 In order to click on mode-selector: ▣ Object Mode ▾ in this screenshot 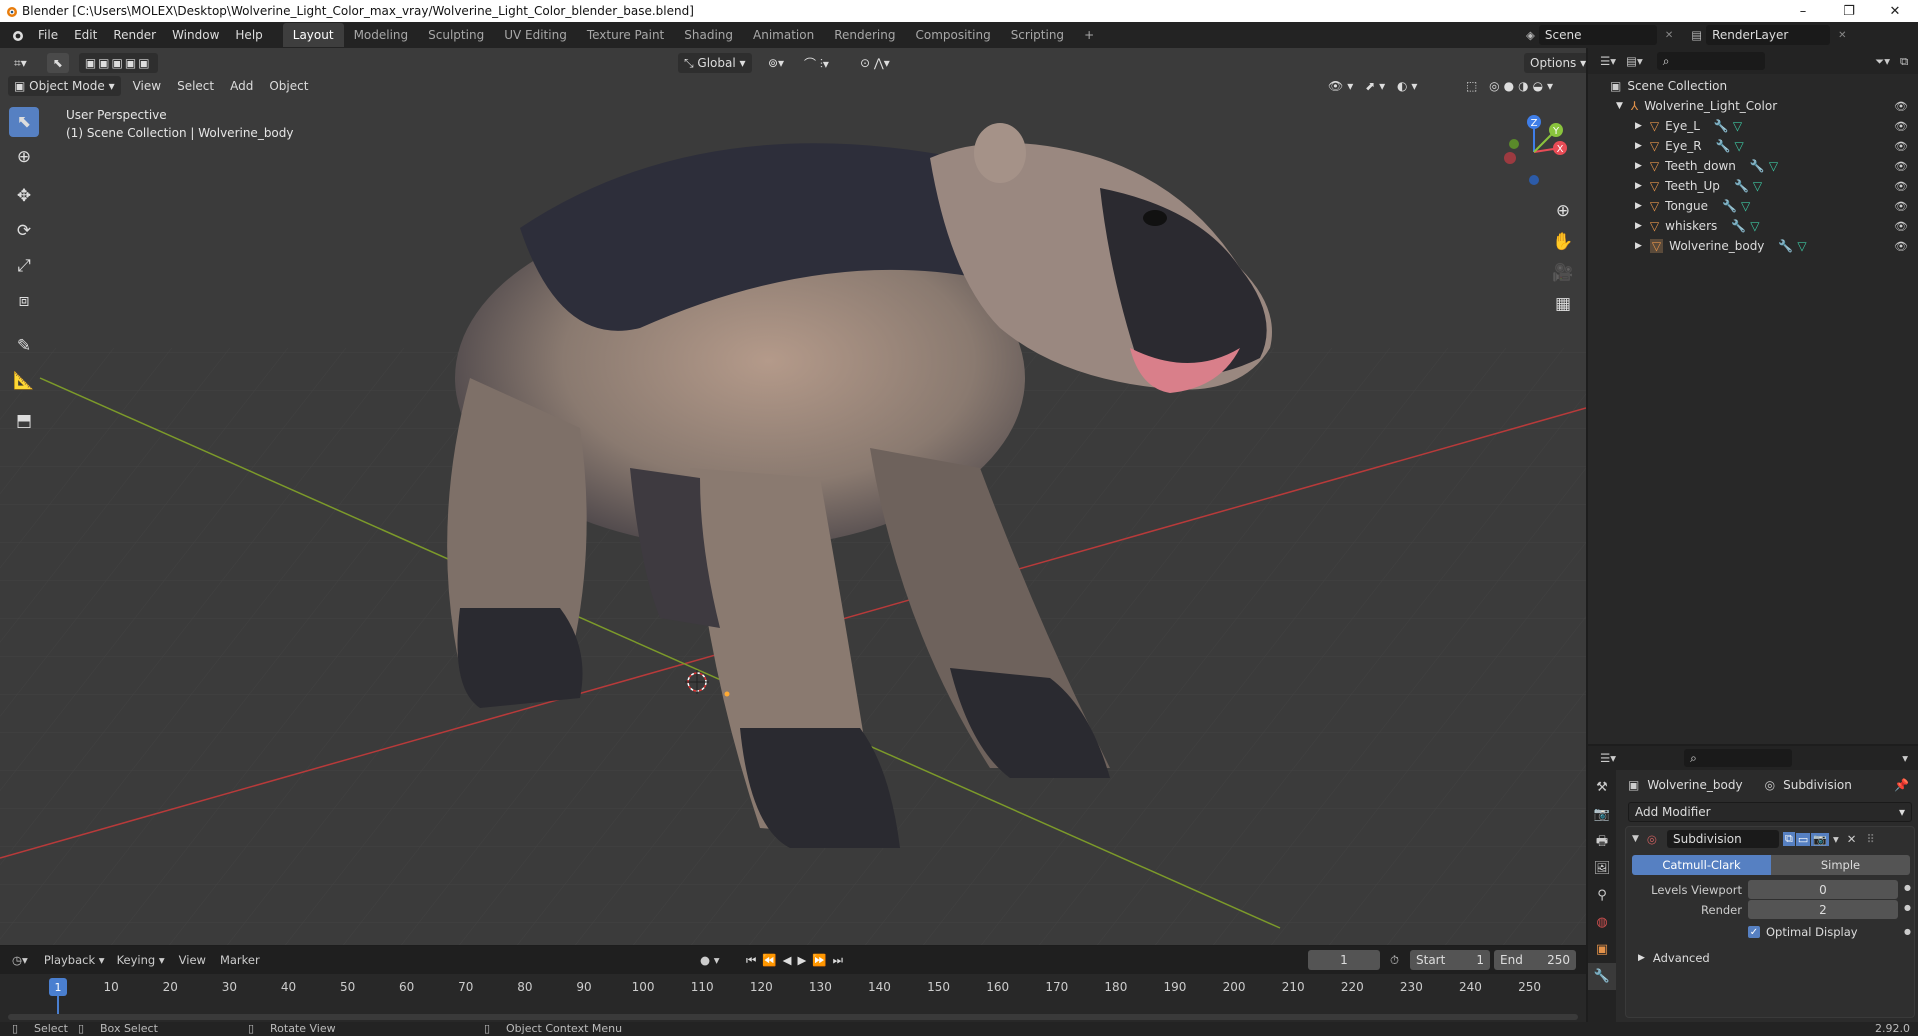, I will do `click(64, 86)`.